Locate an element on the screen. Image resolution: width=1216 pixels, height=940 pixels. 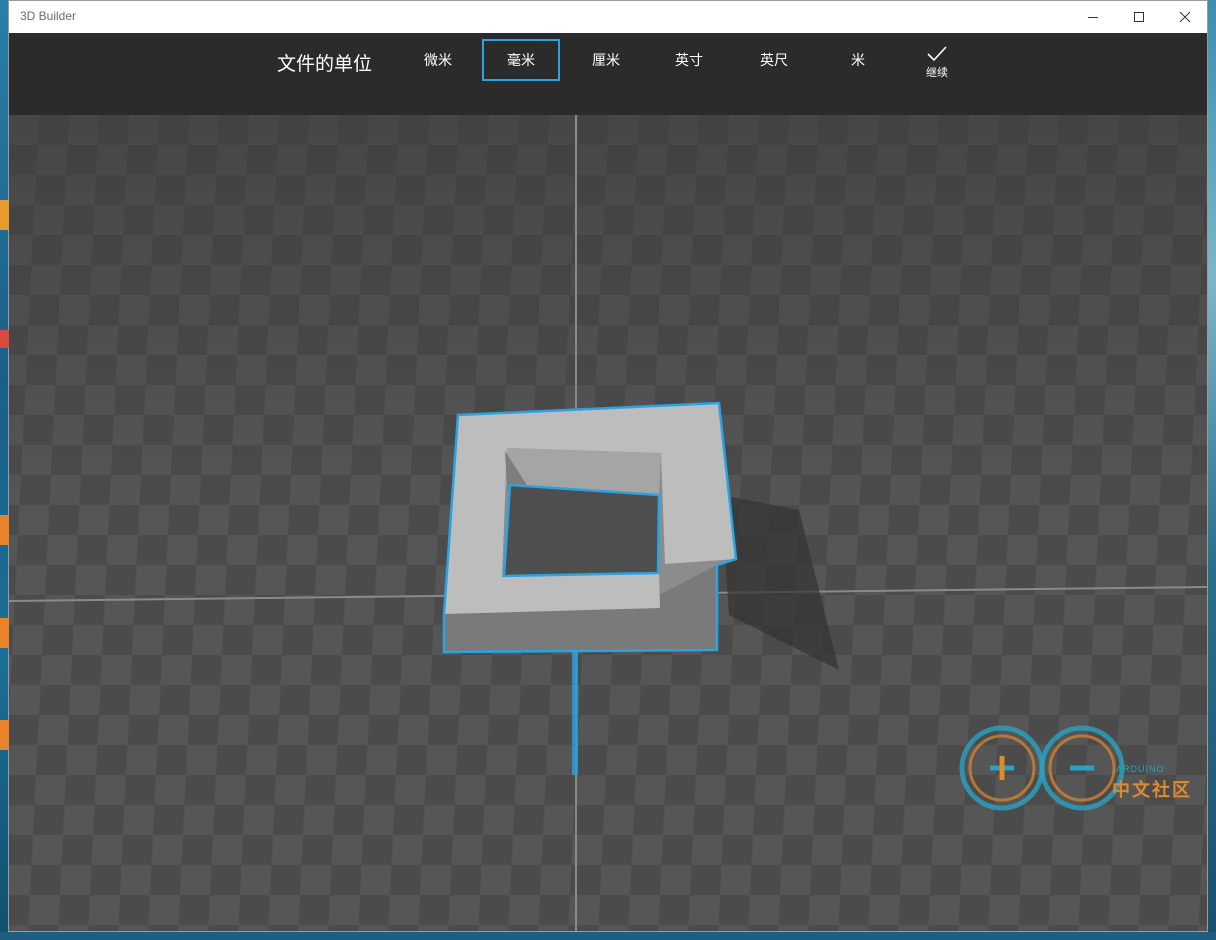
minimize-icon is located at coordinates (1093, 17).